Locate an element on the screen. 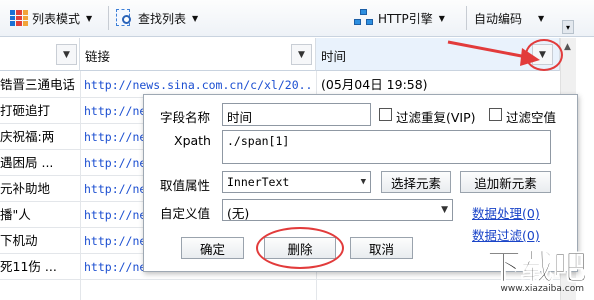  field-name-label: 字段名称 is located at coordinates (185, 117).